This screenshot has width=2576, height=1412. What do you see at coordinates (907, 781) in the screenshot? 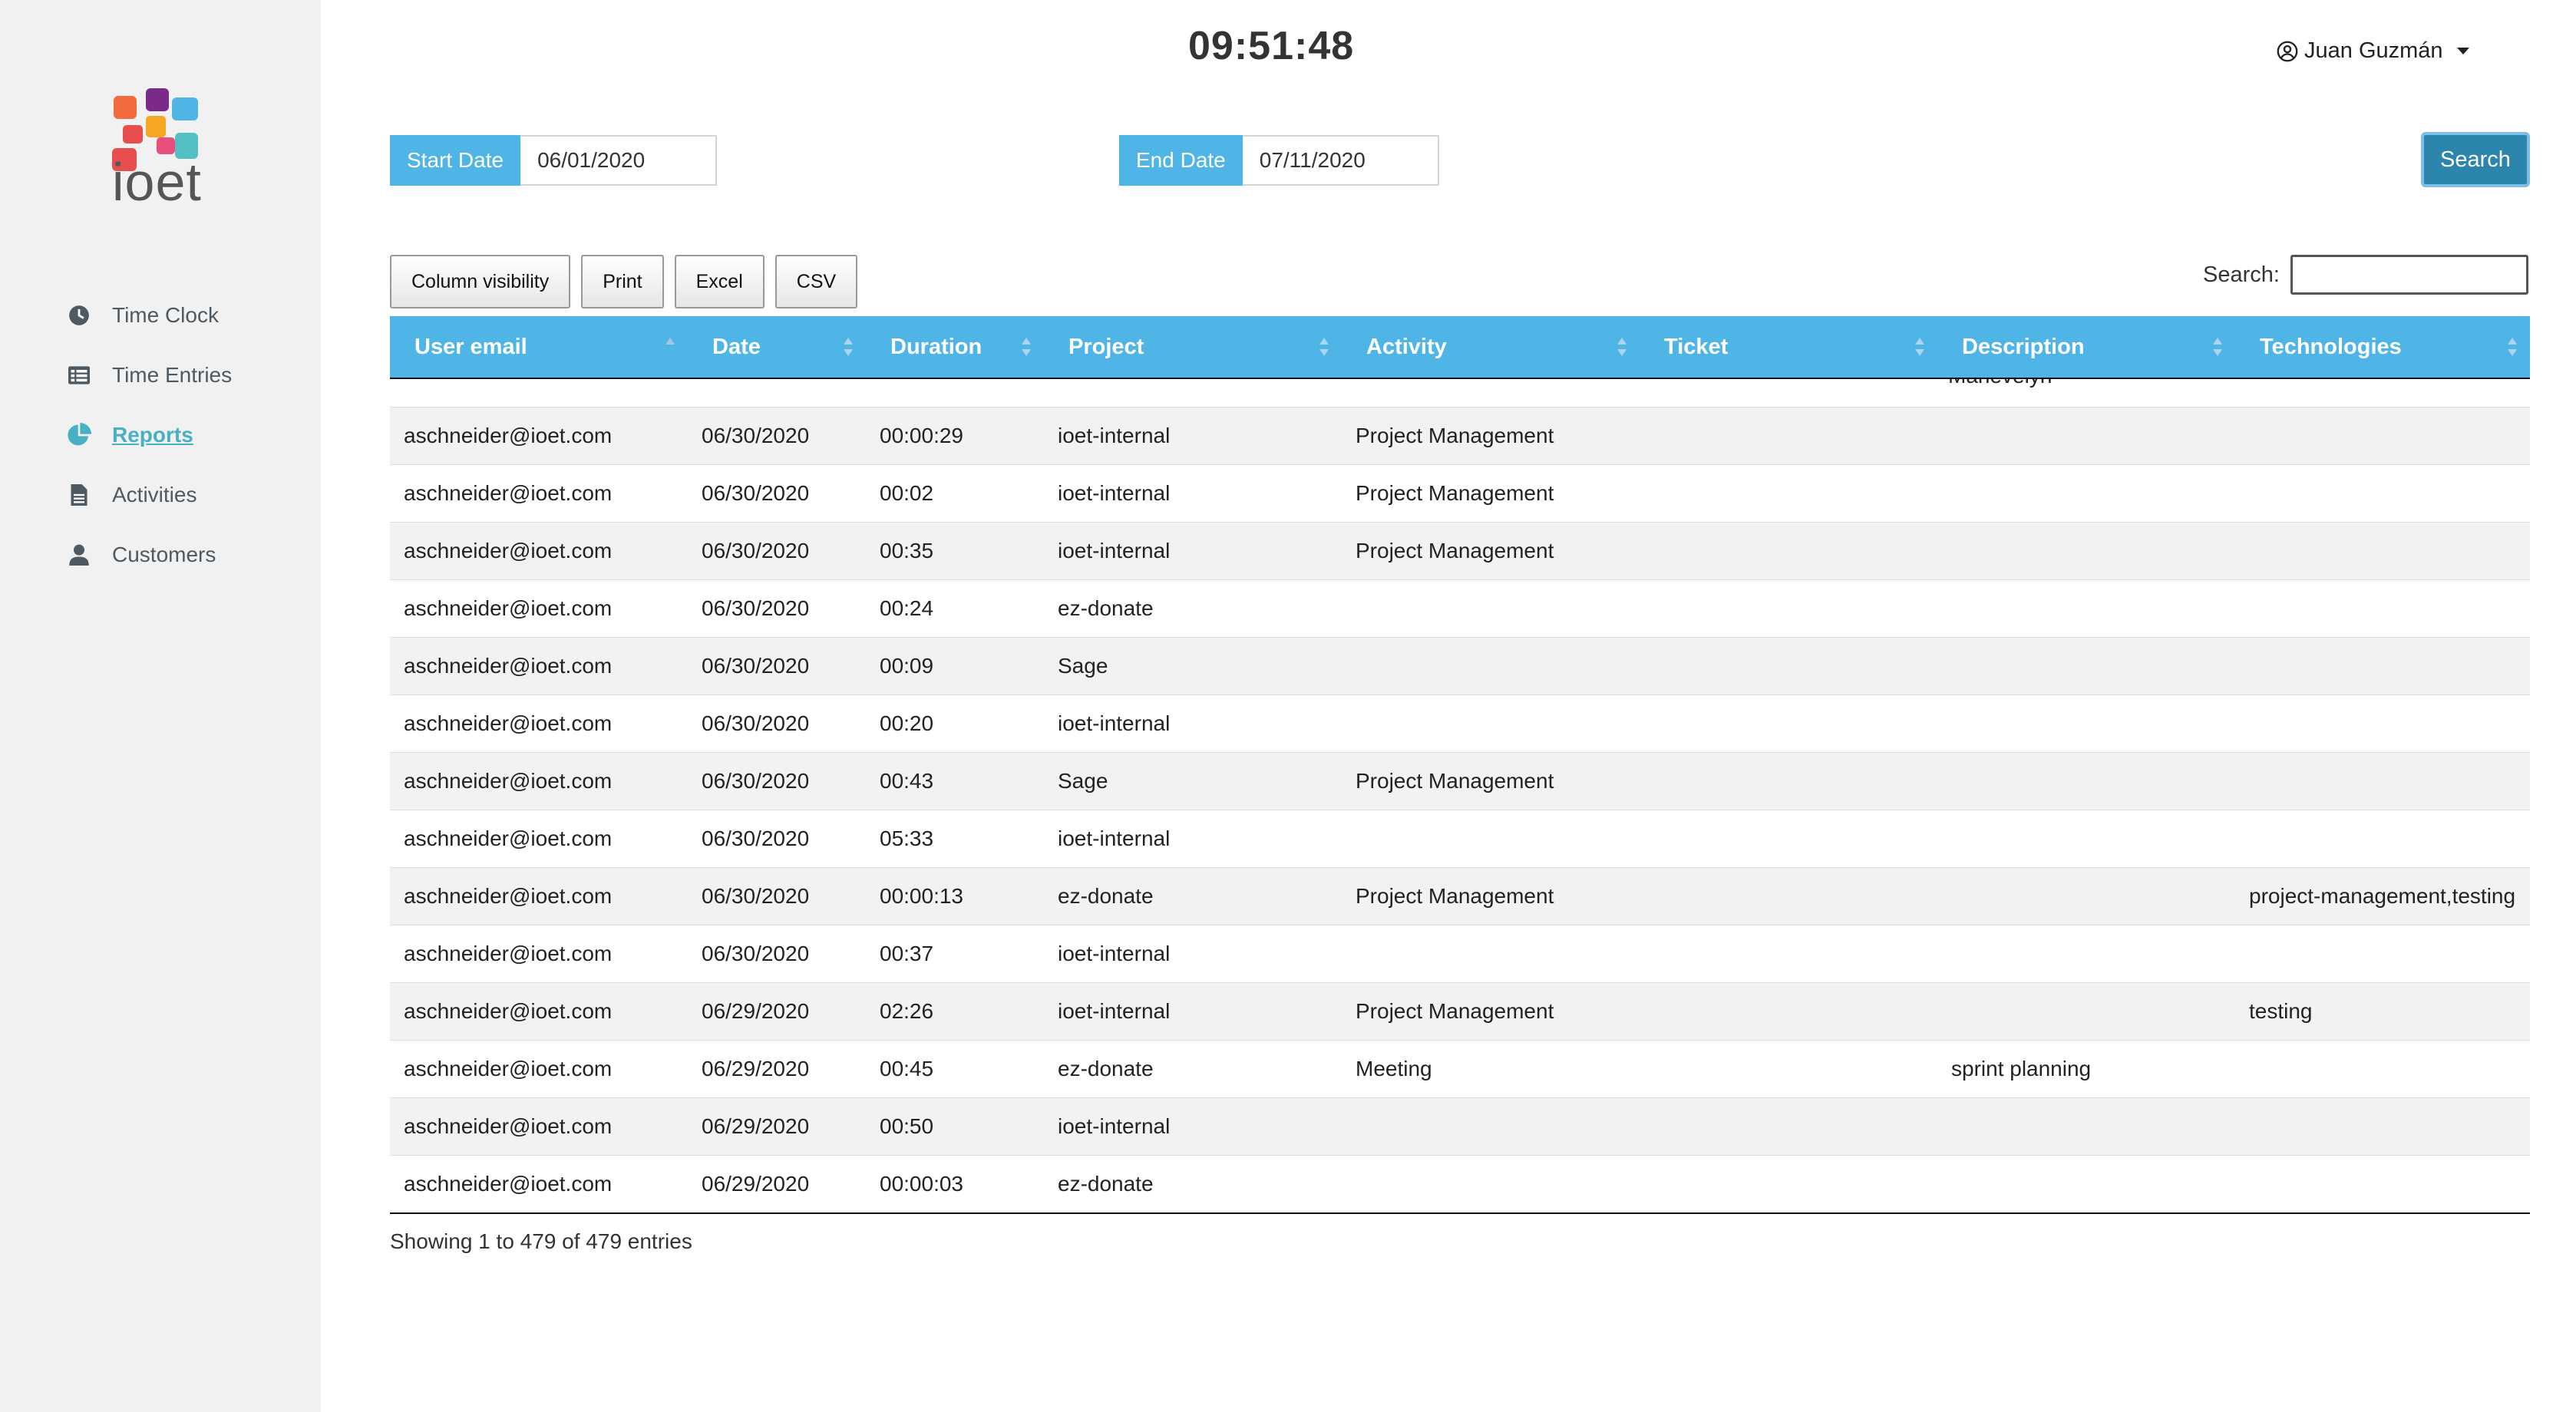
I see `table-cell: 00:43` at bounding box center [907, 781].